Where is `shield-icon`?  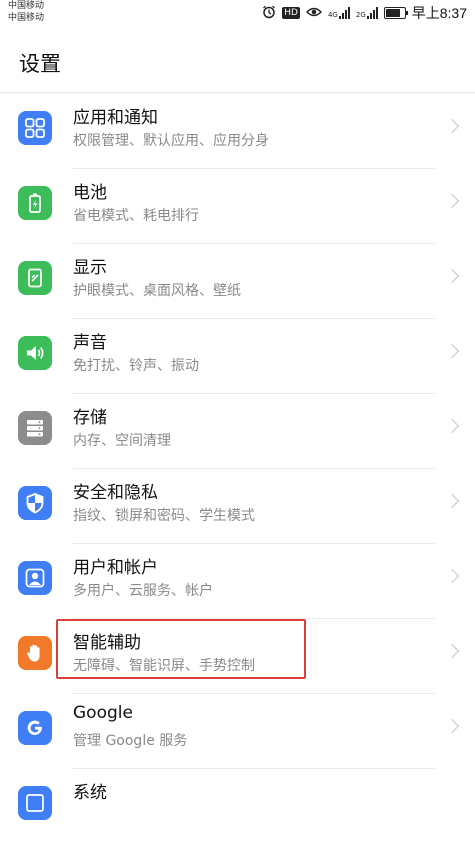
shield-icon is located at coordinates (35, 503).